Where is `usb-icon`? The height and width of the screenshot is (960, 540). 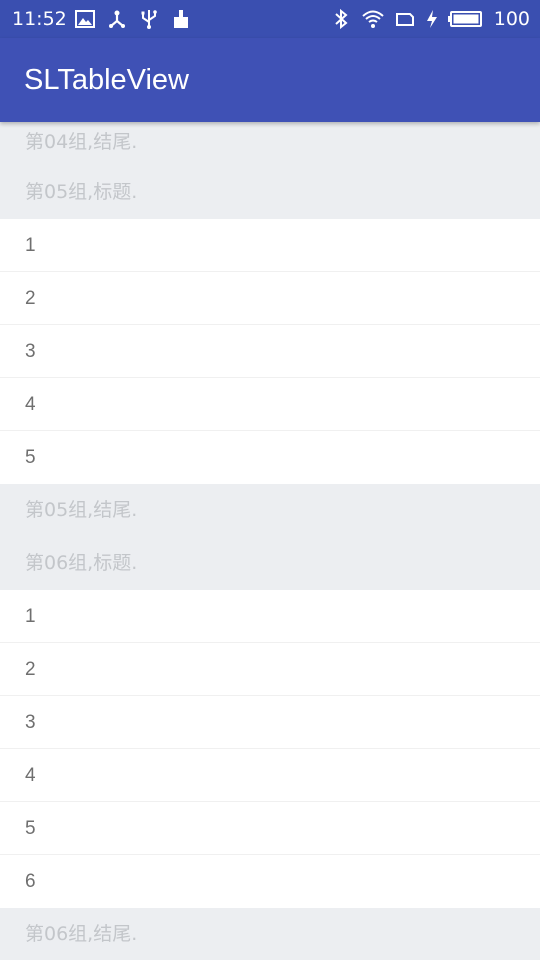 usb-icon is located at coordinates (149, 19).